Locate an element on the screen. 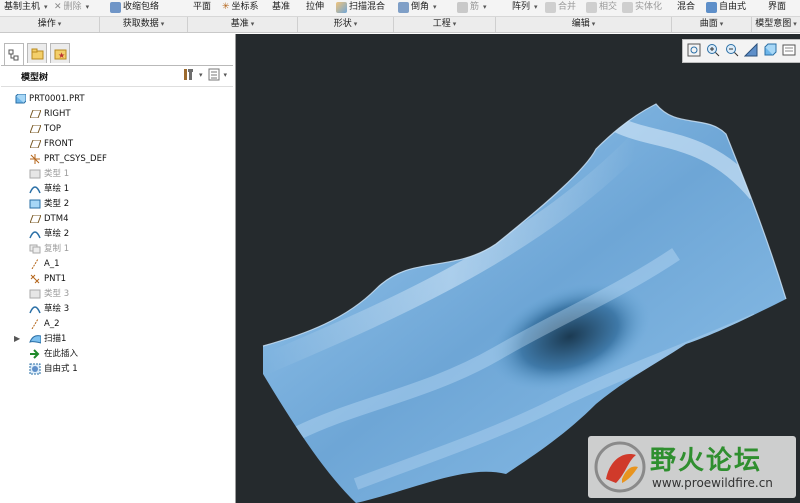 The width and height of the screenshot is (800, 503). expand-arrow-icon: ▶ is located at coordinates (17, 339).